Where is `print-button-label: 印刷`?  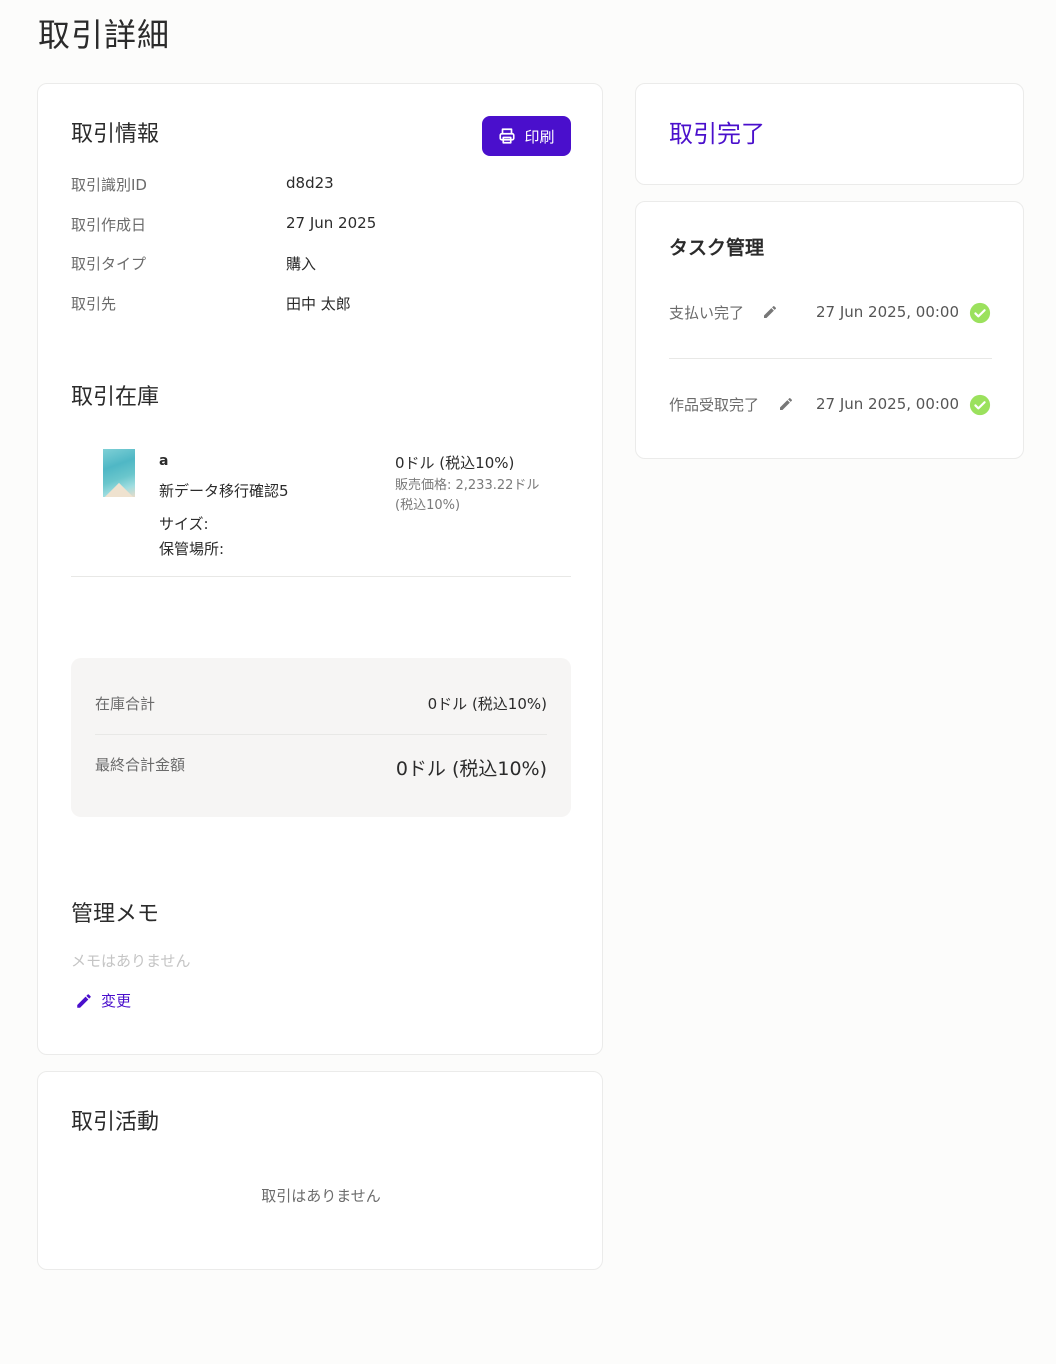
print-button-label: 印刷 is located at coordinates (539, 137).